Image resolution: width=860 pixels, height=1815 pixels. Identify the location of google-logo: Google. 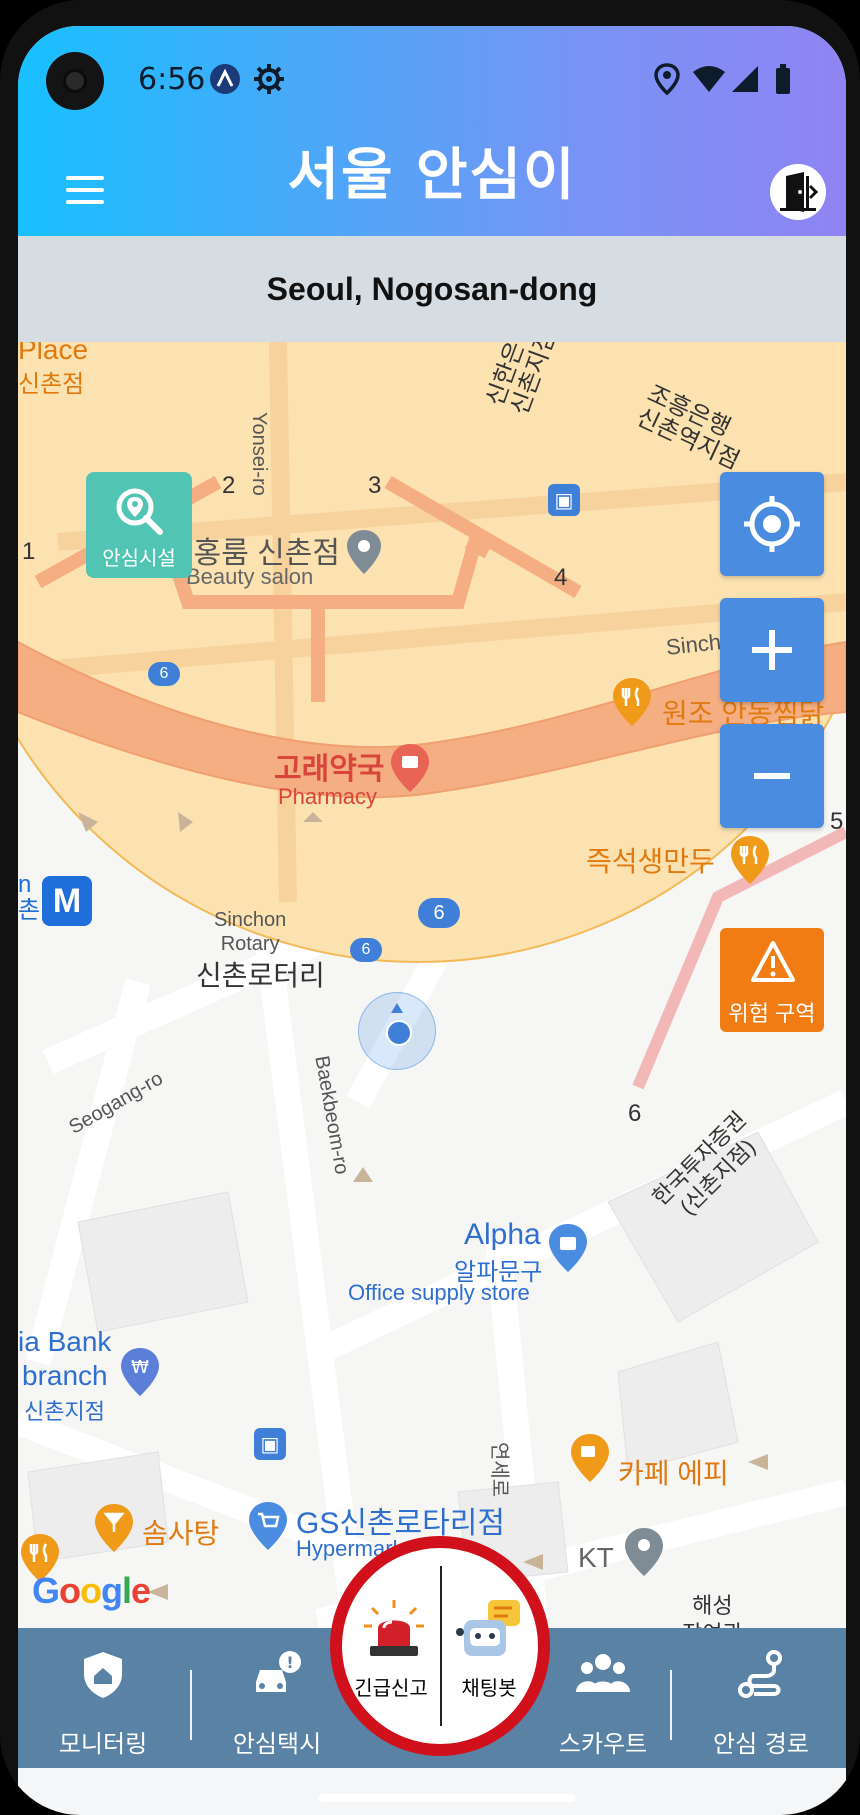
(91, 1590).